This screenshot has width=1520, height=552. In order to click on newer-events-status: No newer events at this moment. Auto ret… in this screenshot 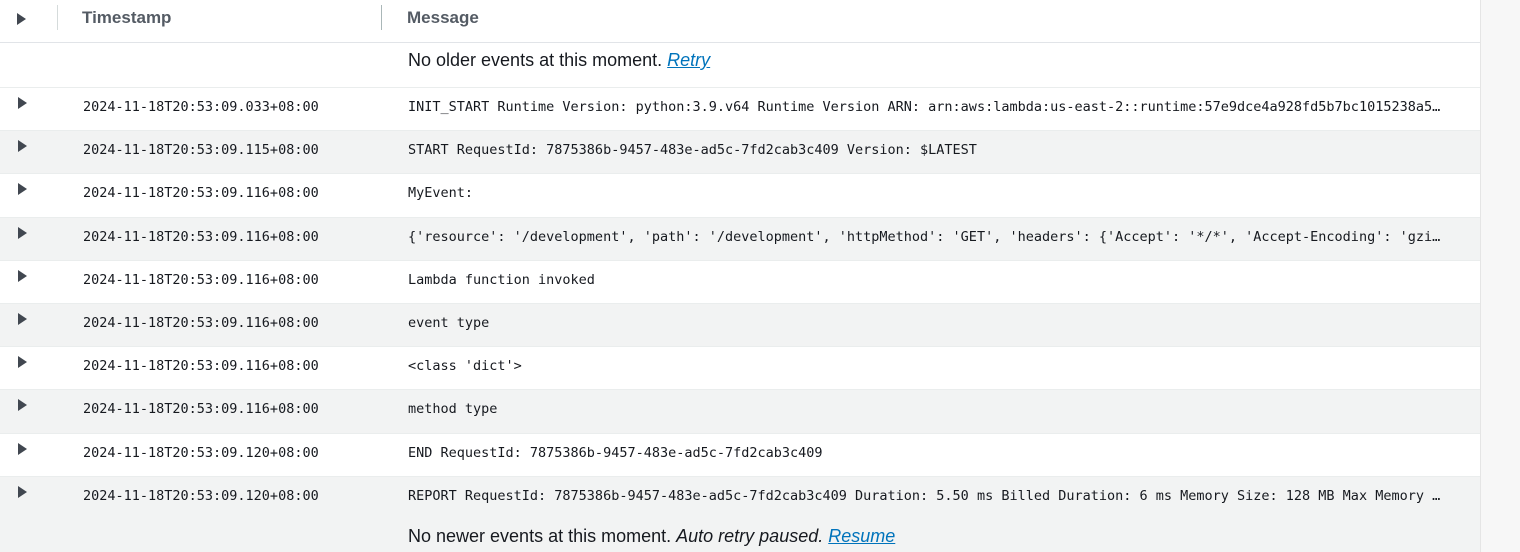, I will do `click(740, 535)`.